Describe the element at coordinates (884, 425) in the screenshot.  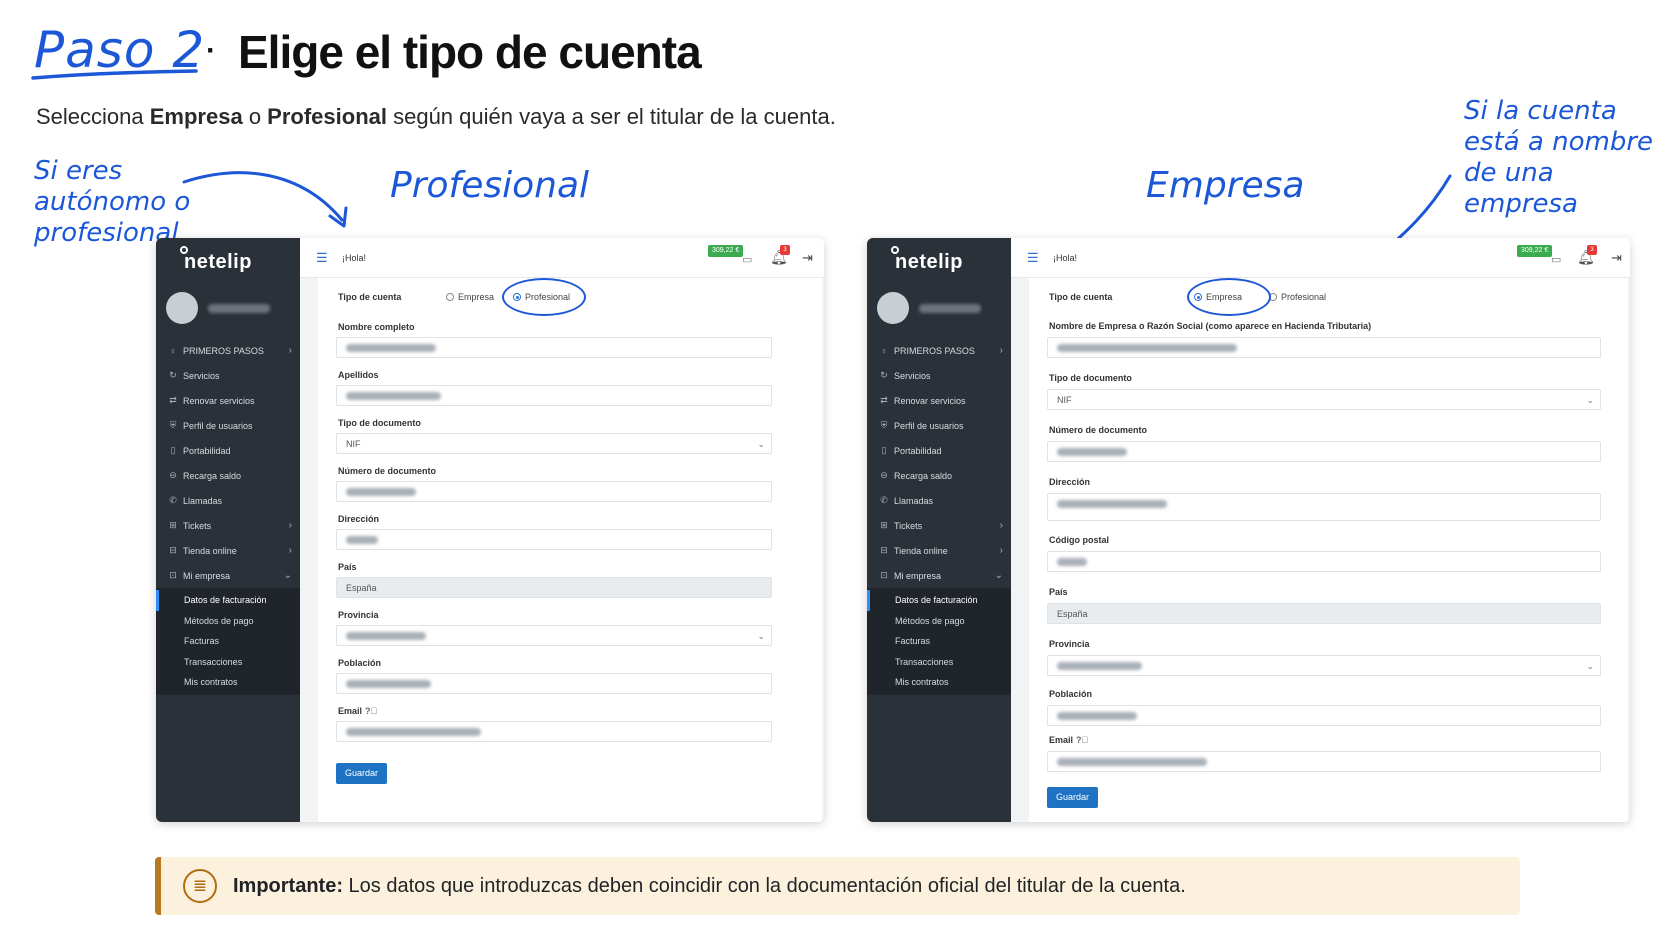
I see `shield-icon: ⛨` at that location.